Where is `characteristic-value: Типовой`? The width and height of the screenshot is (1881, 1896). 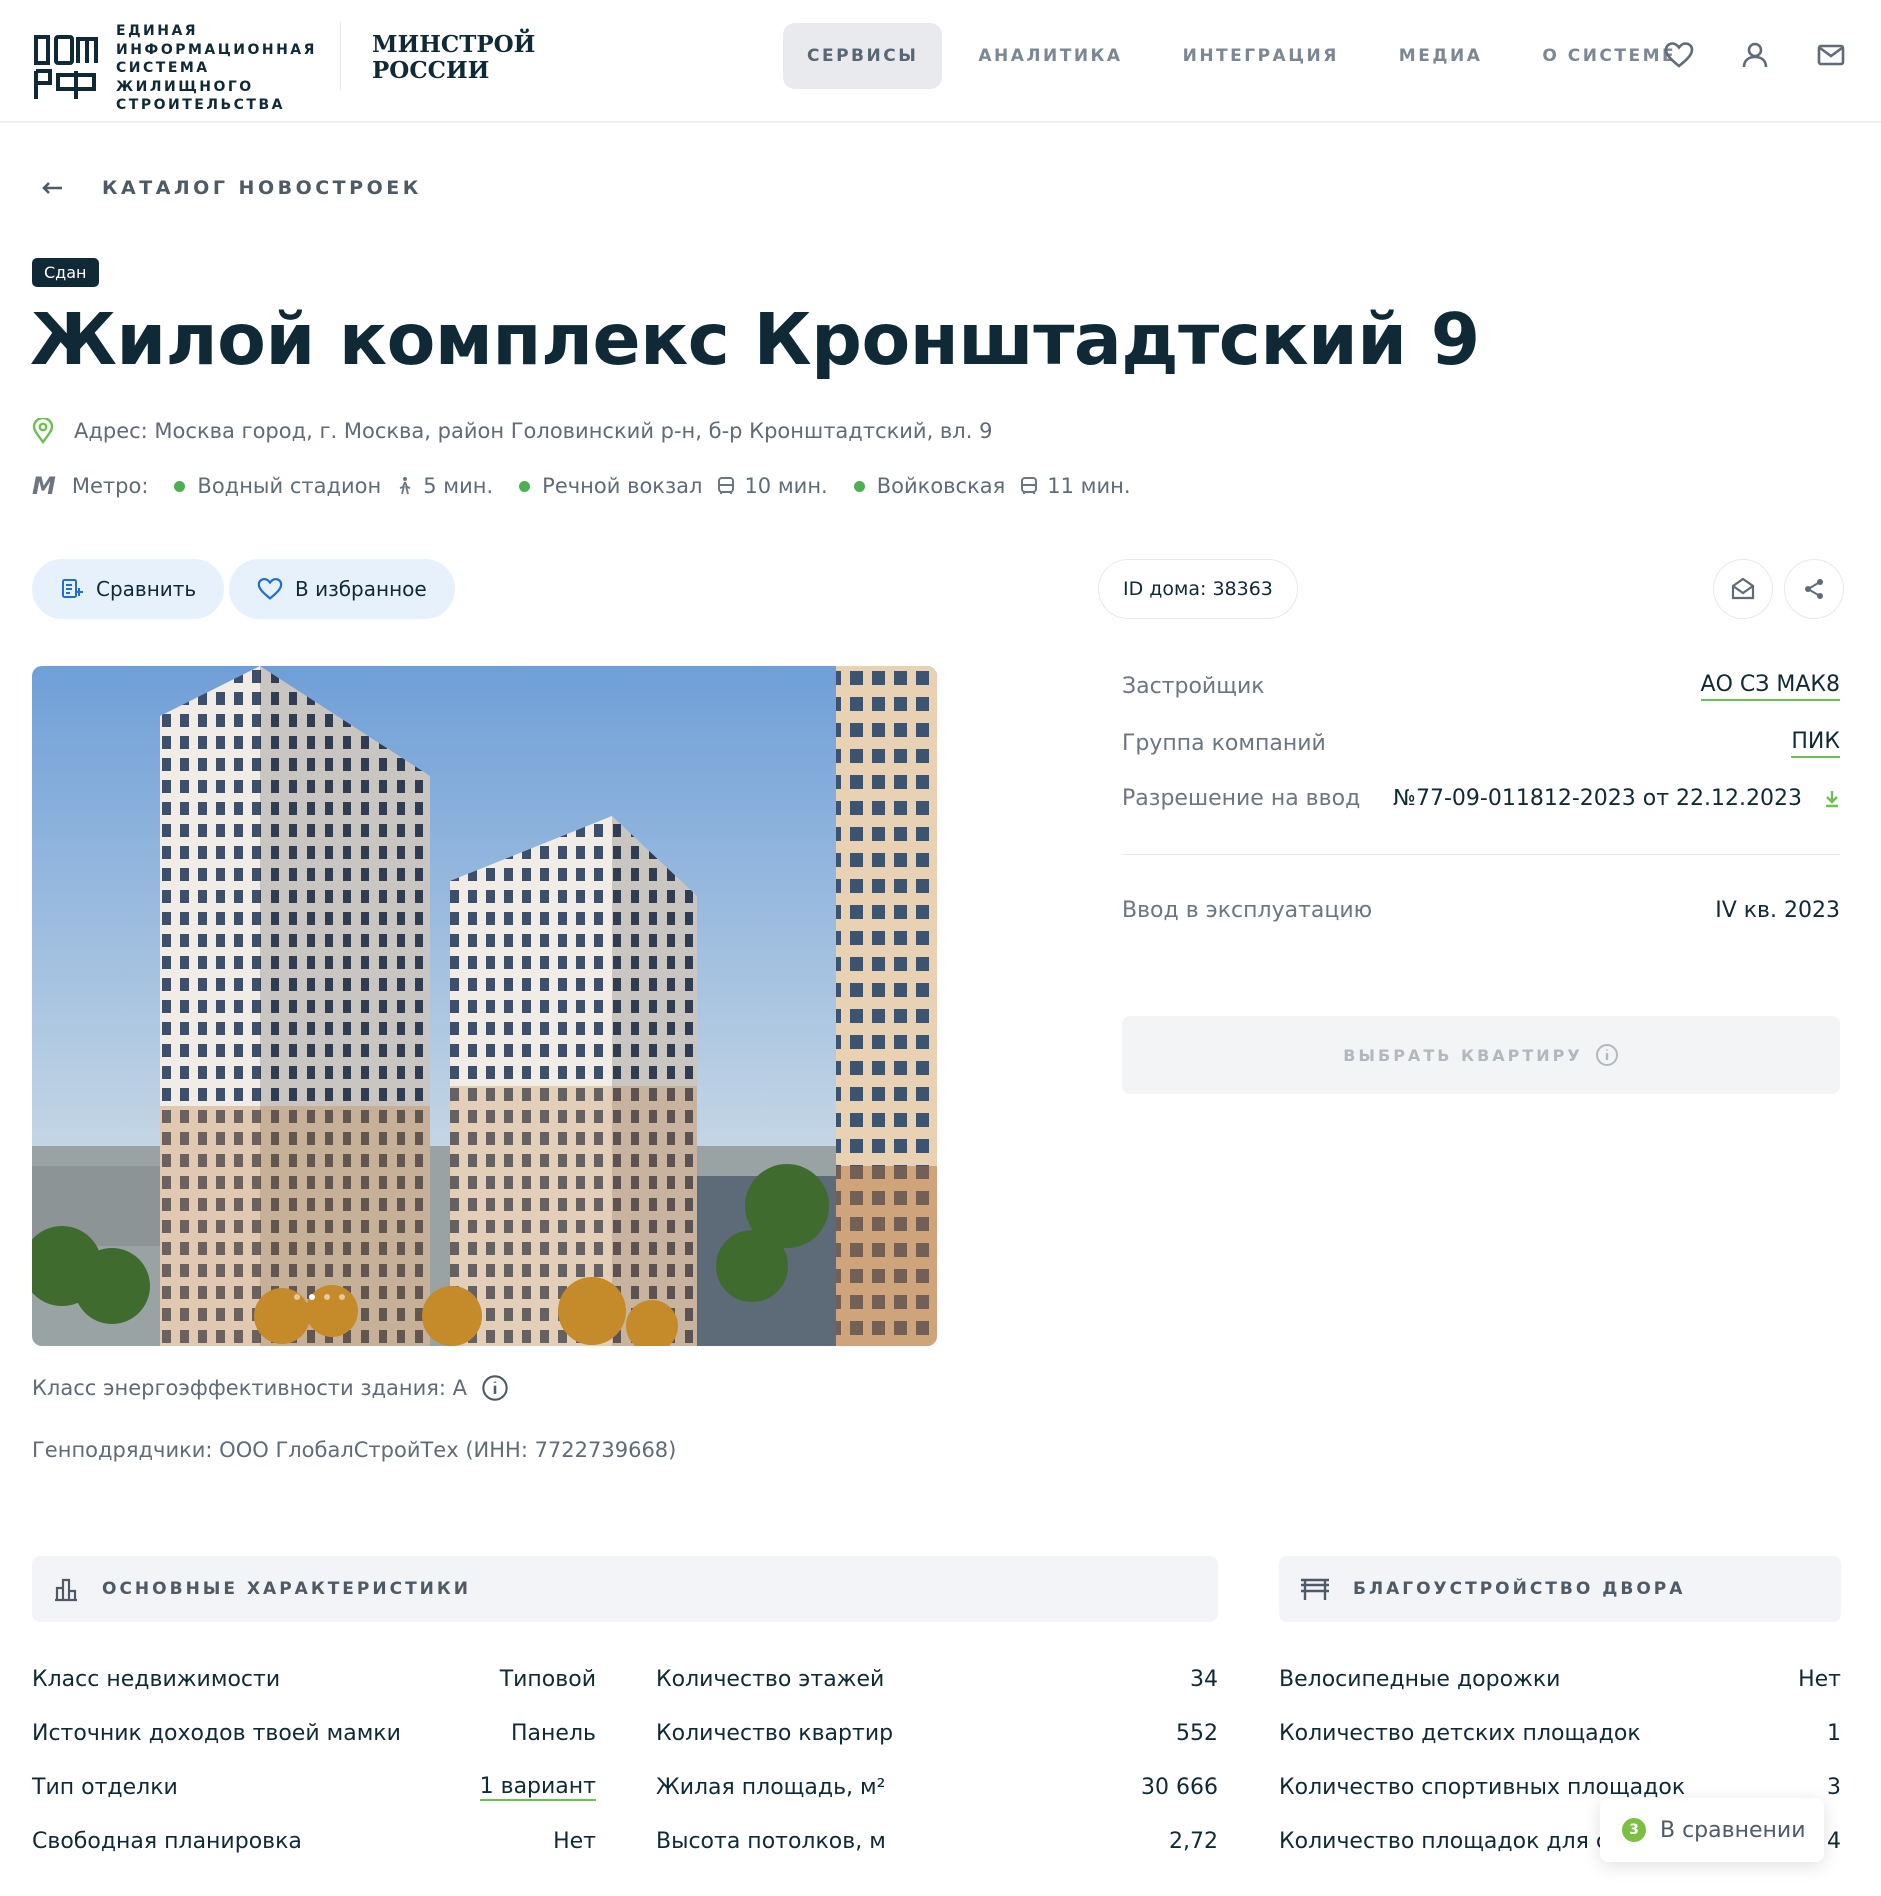 characteristic-value: Типовой is located at coordinates (547, 1679).